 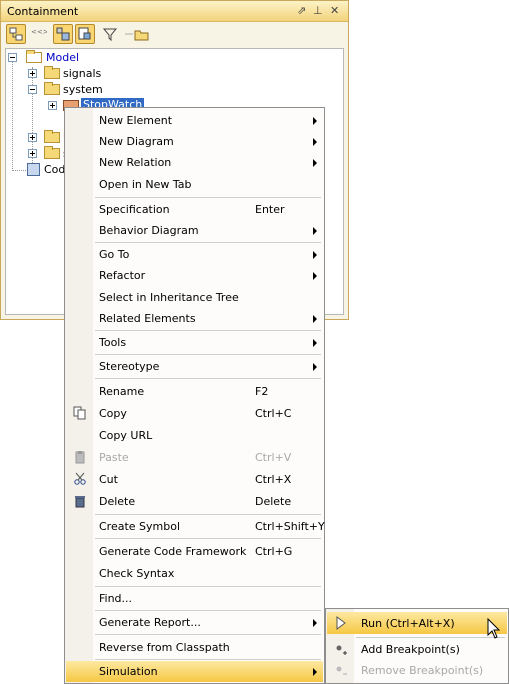 What do you see at coordinates (80, 478) in the screenshot?
I see `cut-icon` at bounding box center [80, 478].